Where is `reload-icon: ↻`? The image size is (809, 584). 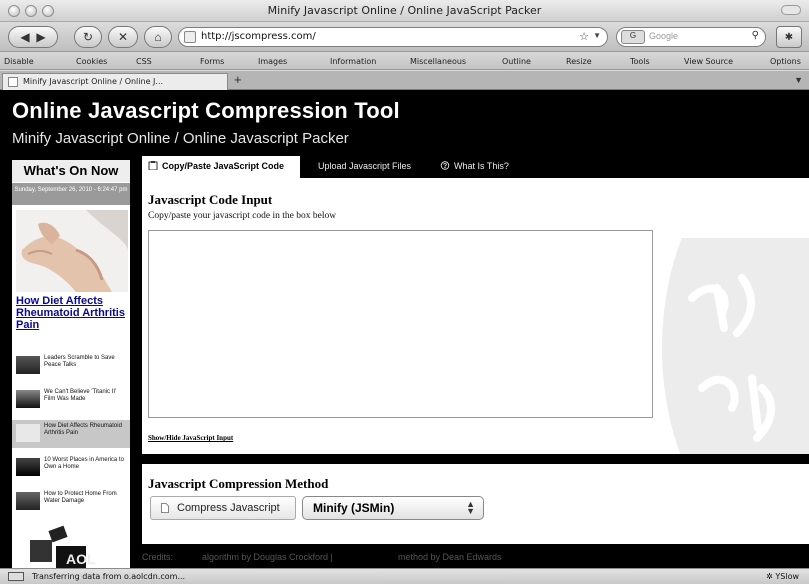
reload-icon: ↻ is located at coordinates (88, 37).